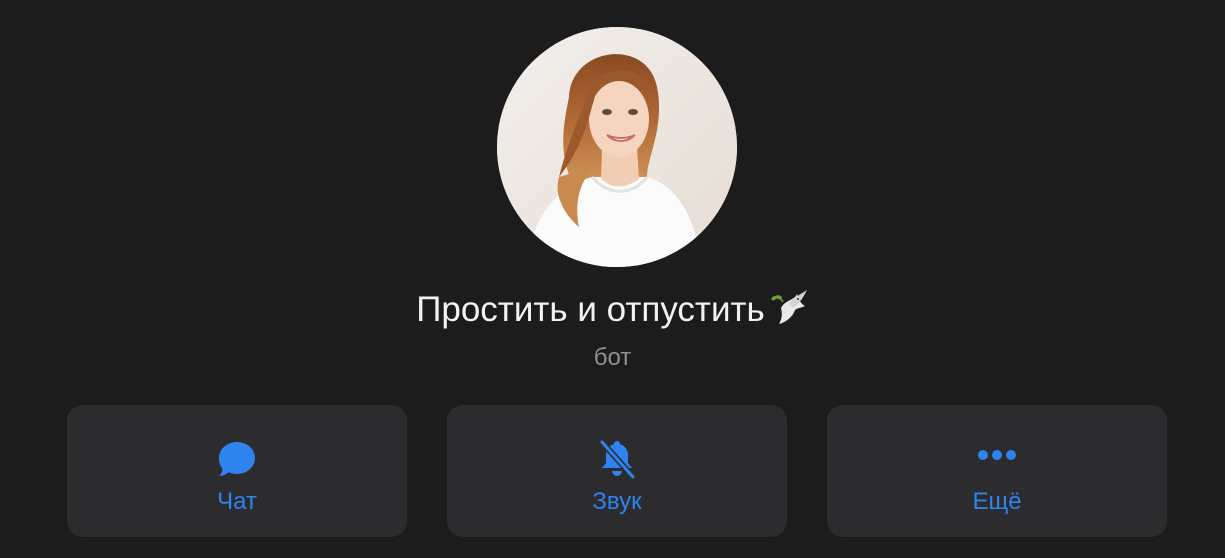 The image size is (1225, 558). What do you see at coordinates (237, 501) in the screenshot?
I see `chat-button-label: Чат` at bounding box center [237, 501].